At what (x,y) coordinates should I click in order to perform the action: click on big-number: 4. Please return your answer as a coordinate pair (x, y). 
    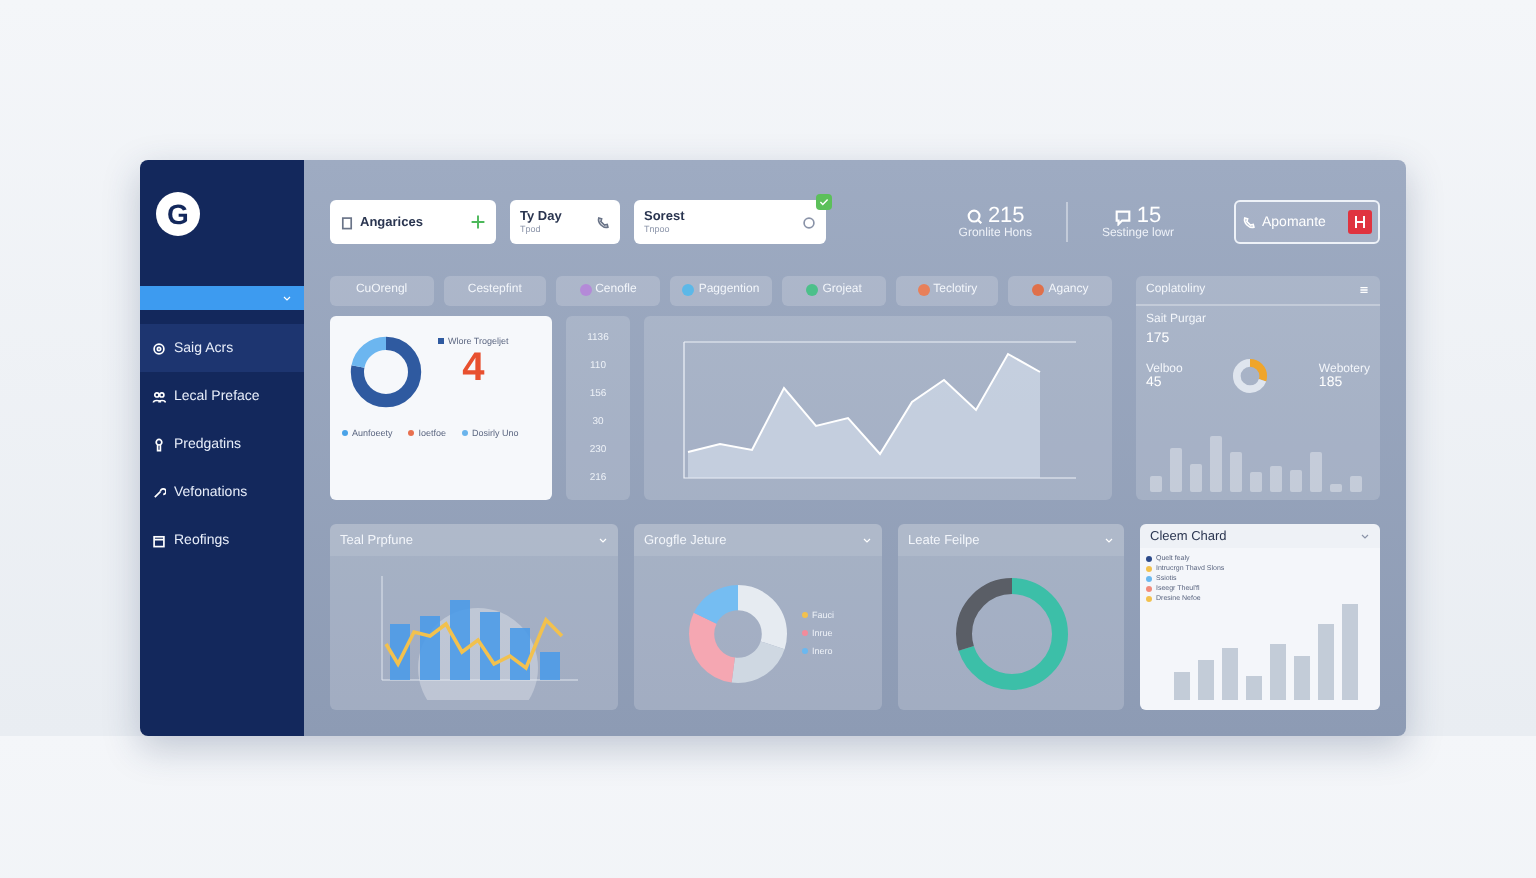
    Looking at the image, I should click on (473, 368).